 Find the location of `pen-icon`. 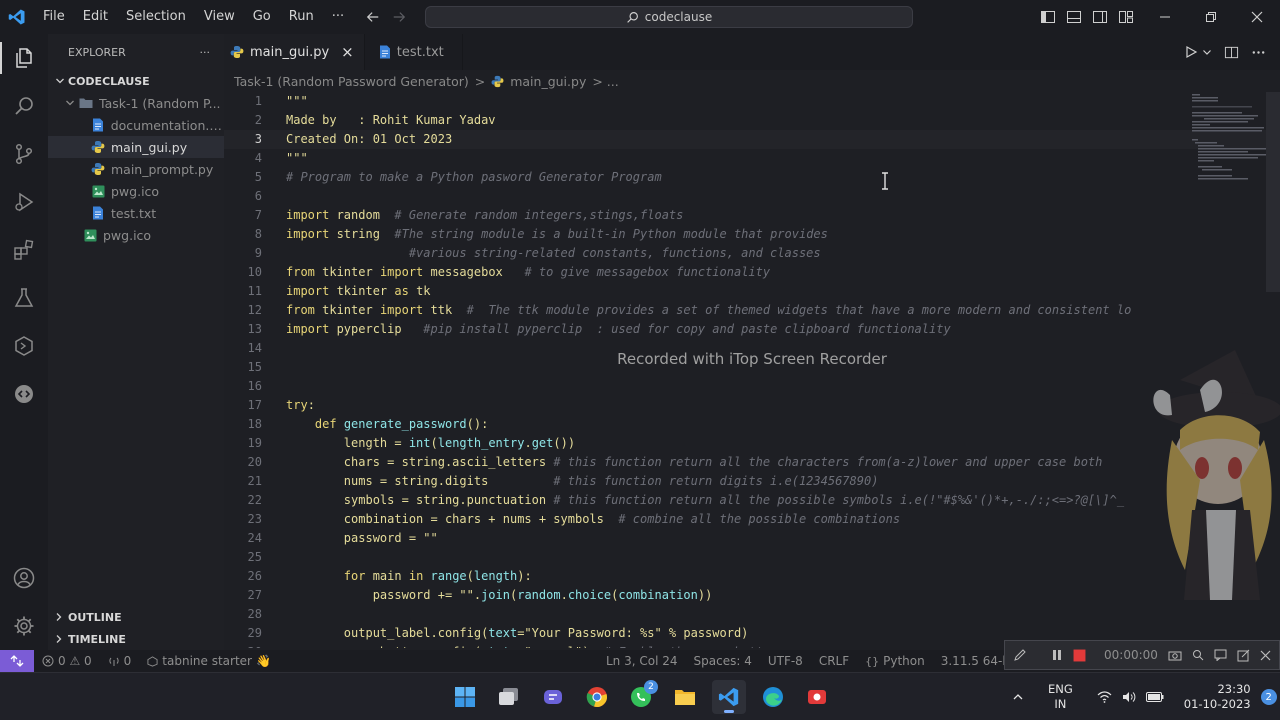

pen-icon is located at coordinates (1020, 655).